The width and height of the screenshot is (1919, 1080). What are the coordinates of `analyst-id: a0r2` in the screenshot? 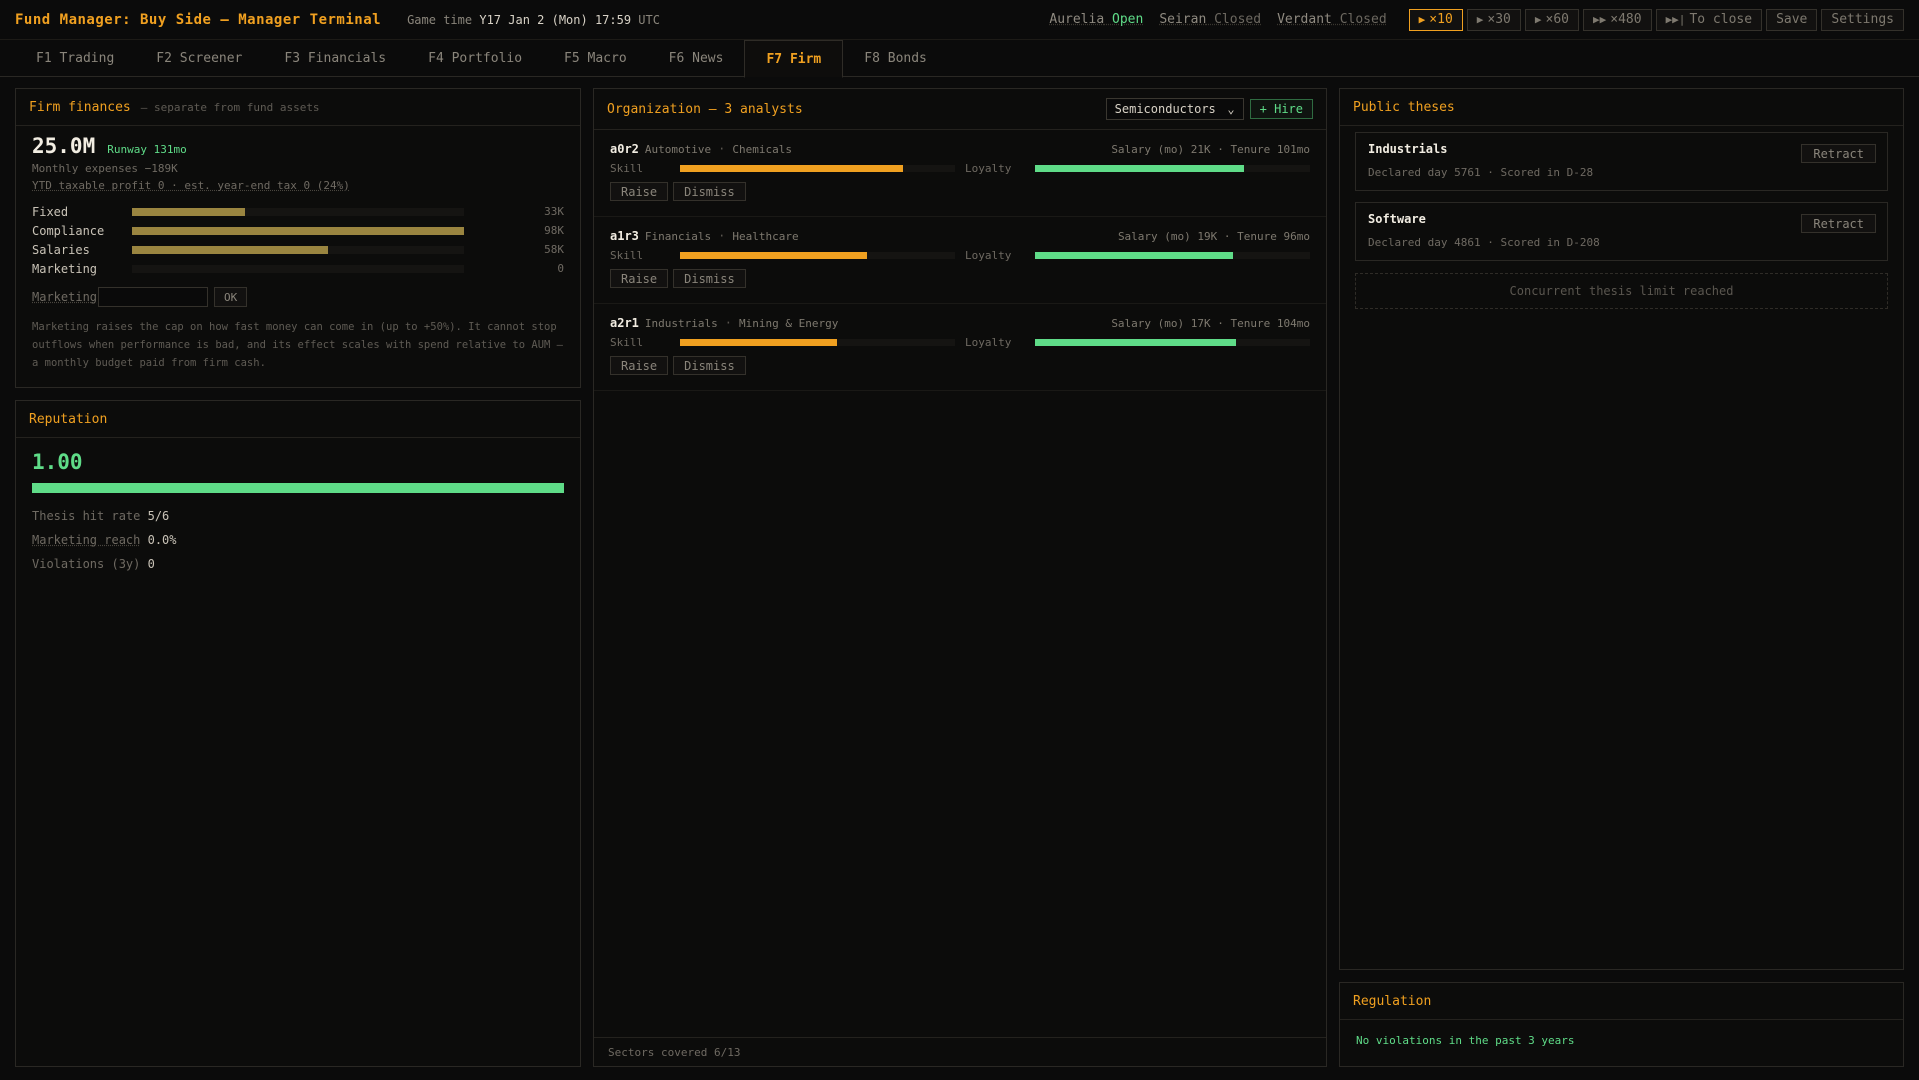 It's located at (624, 149).